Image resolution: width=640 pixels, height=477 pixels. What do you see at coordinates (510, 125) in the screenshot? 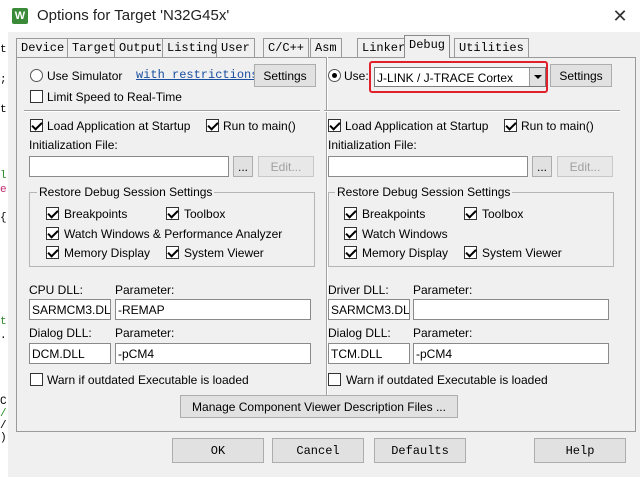
I see `right-run-to-main-checkbox` at bounding box center [510, 125].